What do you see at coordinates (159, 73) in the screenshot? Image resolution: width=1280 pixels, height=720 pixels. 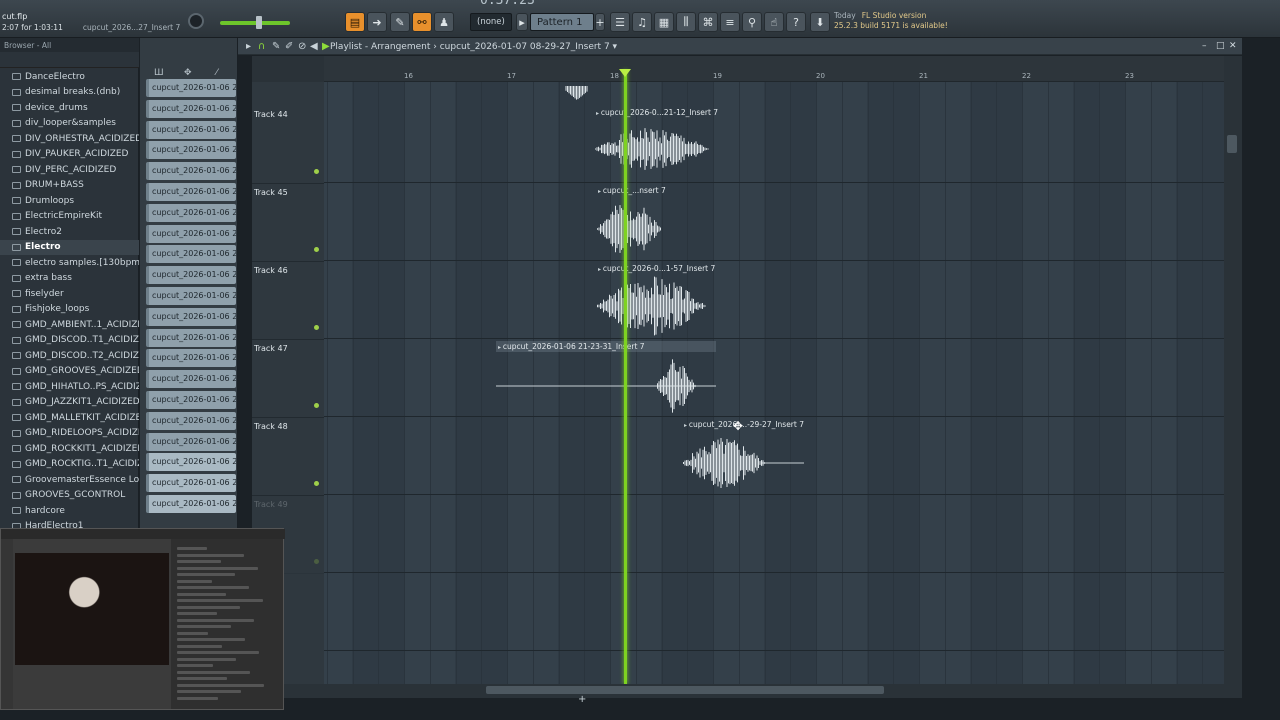 I see `list-icon: Ш` at bounding box center [159, 73].